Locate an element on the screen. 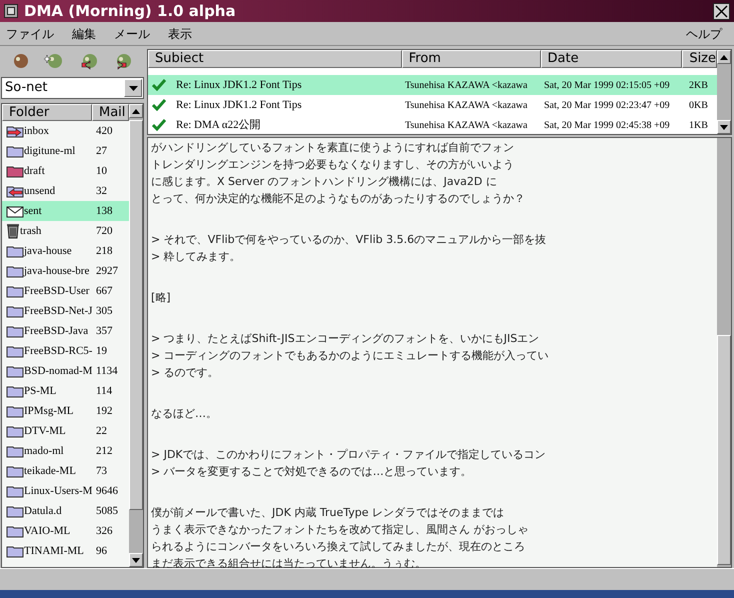 This screenshot has height=598, width=734. body-line: > バータを変更することで対処できるのでは…と思っています。 is located at coordinates (312, 472).